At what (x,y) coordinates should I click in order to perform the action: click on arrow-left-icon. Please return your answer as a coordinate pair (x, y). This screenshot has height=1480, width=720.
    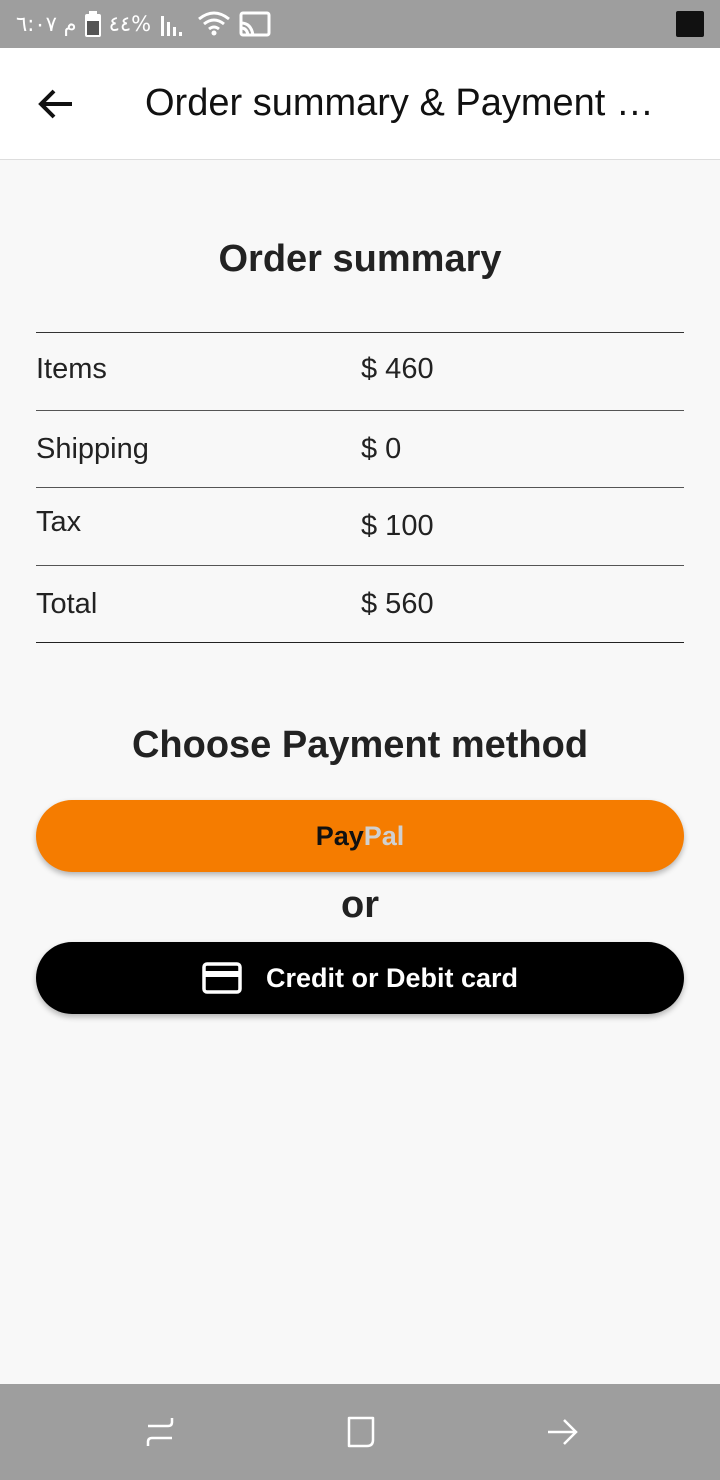
    Looking at the image, I should click on (55, 103).